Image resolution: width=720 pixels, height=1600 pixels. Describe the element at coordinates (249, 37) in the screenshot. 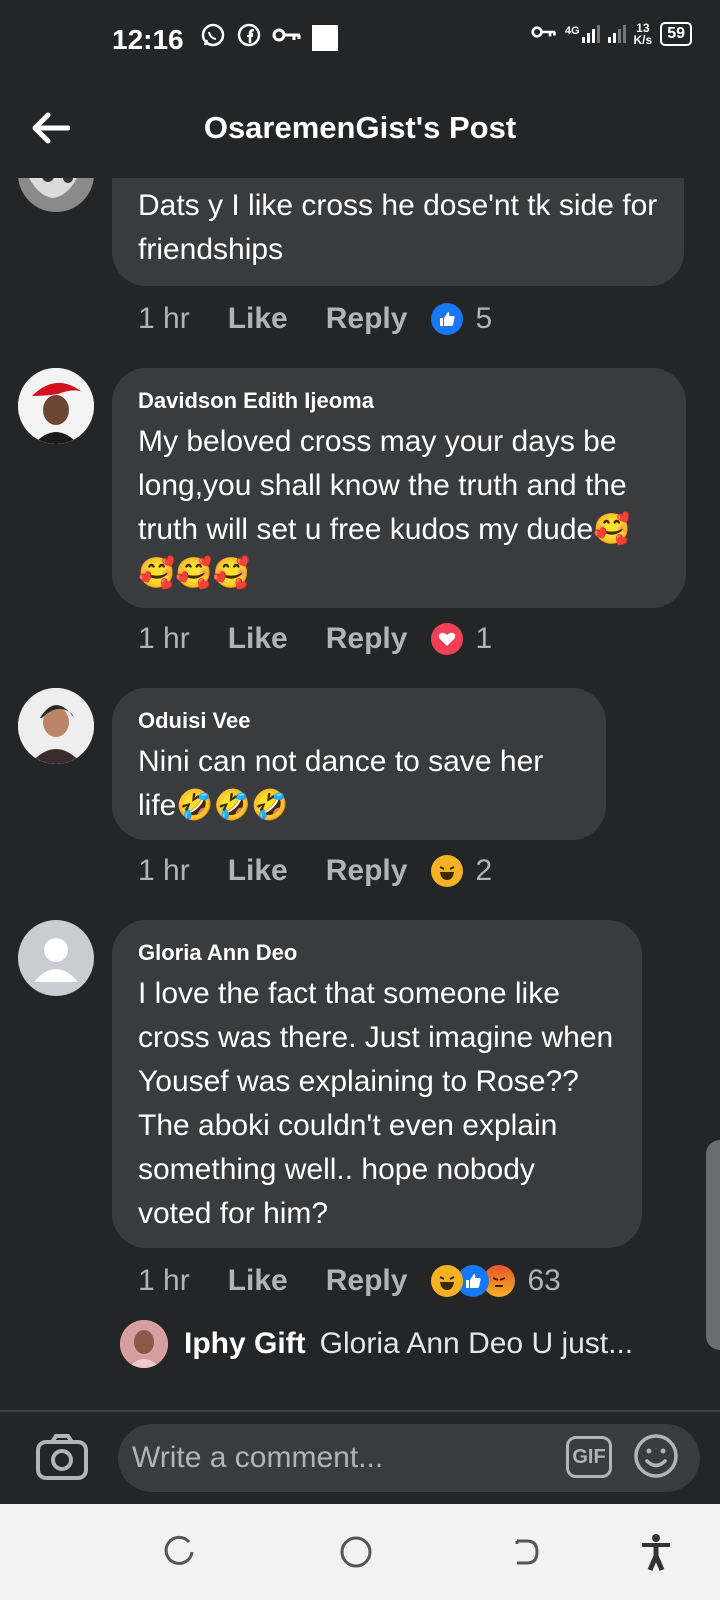

I see `facebook-icon` at that location.